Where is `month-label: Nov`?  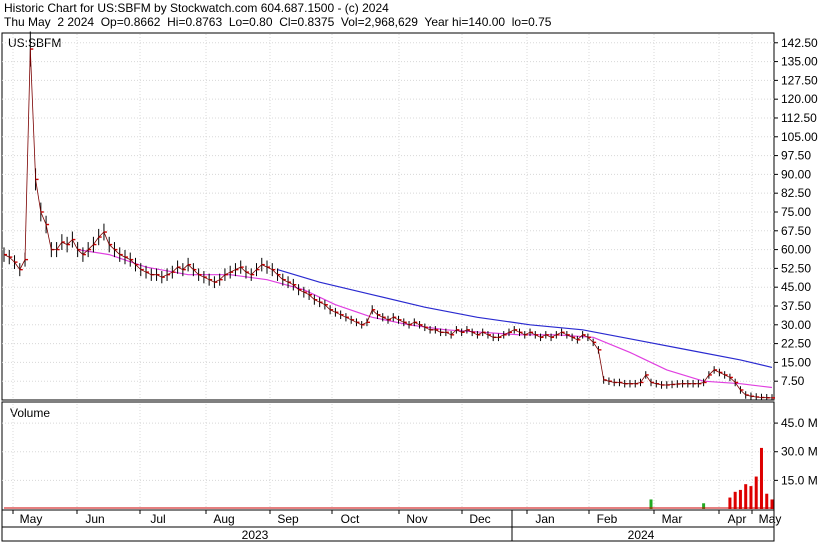
month-label: Nov is located at coordinates (416, 519).